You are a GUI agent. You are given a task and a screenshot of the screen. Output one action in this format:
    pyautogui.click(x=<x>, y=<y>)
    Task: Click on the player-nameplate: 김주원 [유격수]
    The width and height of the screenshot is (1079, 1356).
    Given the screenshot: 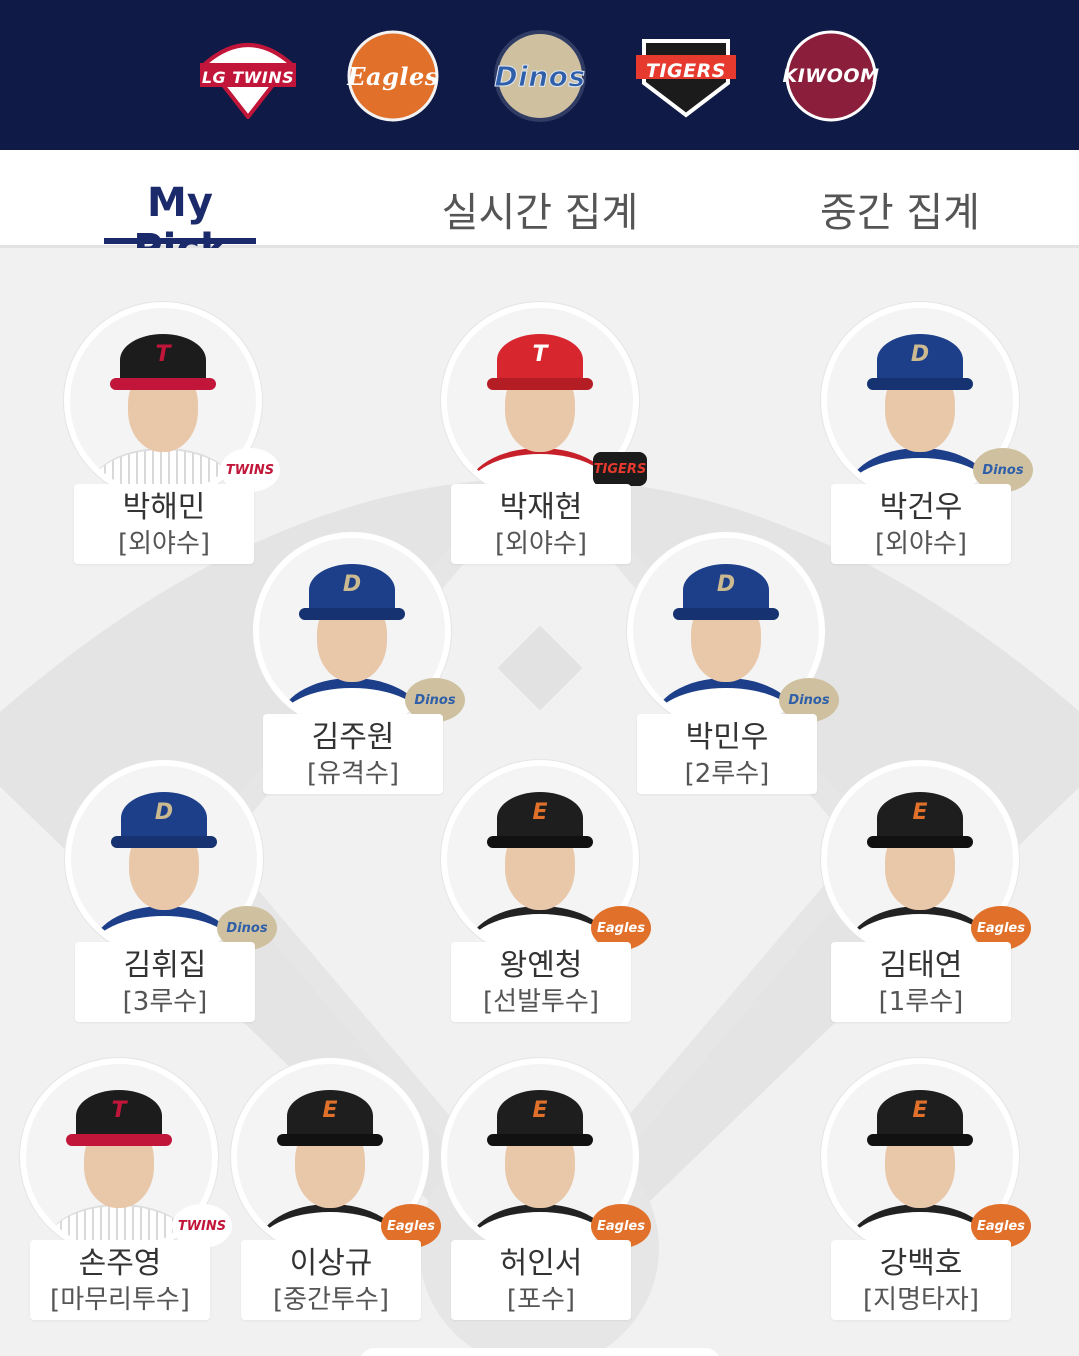 What is the action you would take?
    pyautogui.click(x=353, y=754)
    